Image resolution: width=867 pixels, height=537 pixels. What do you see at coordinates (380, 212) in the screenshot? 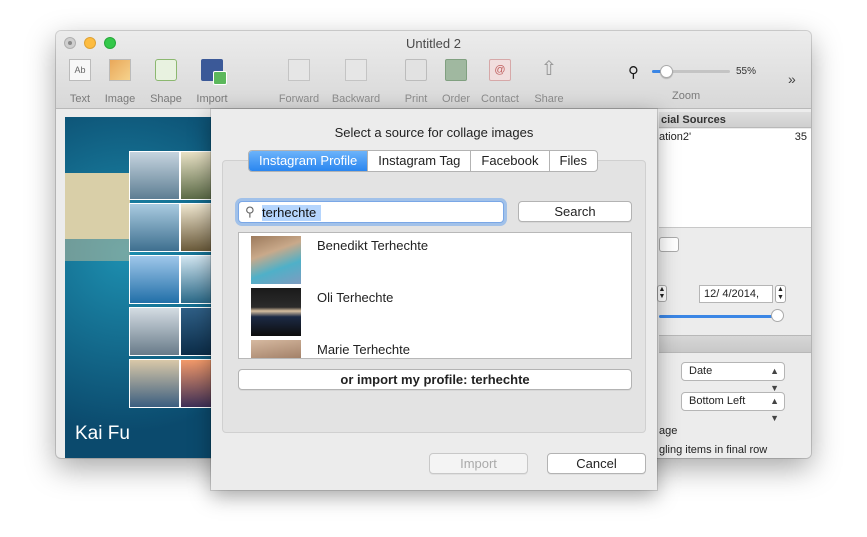
I see `search-input` at bounding box center [380, 212].